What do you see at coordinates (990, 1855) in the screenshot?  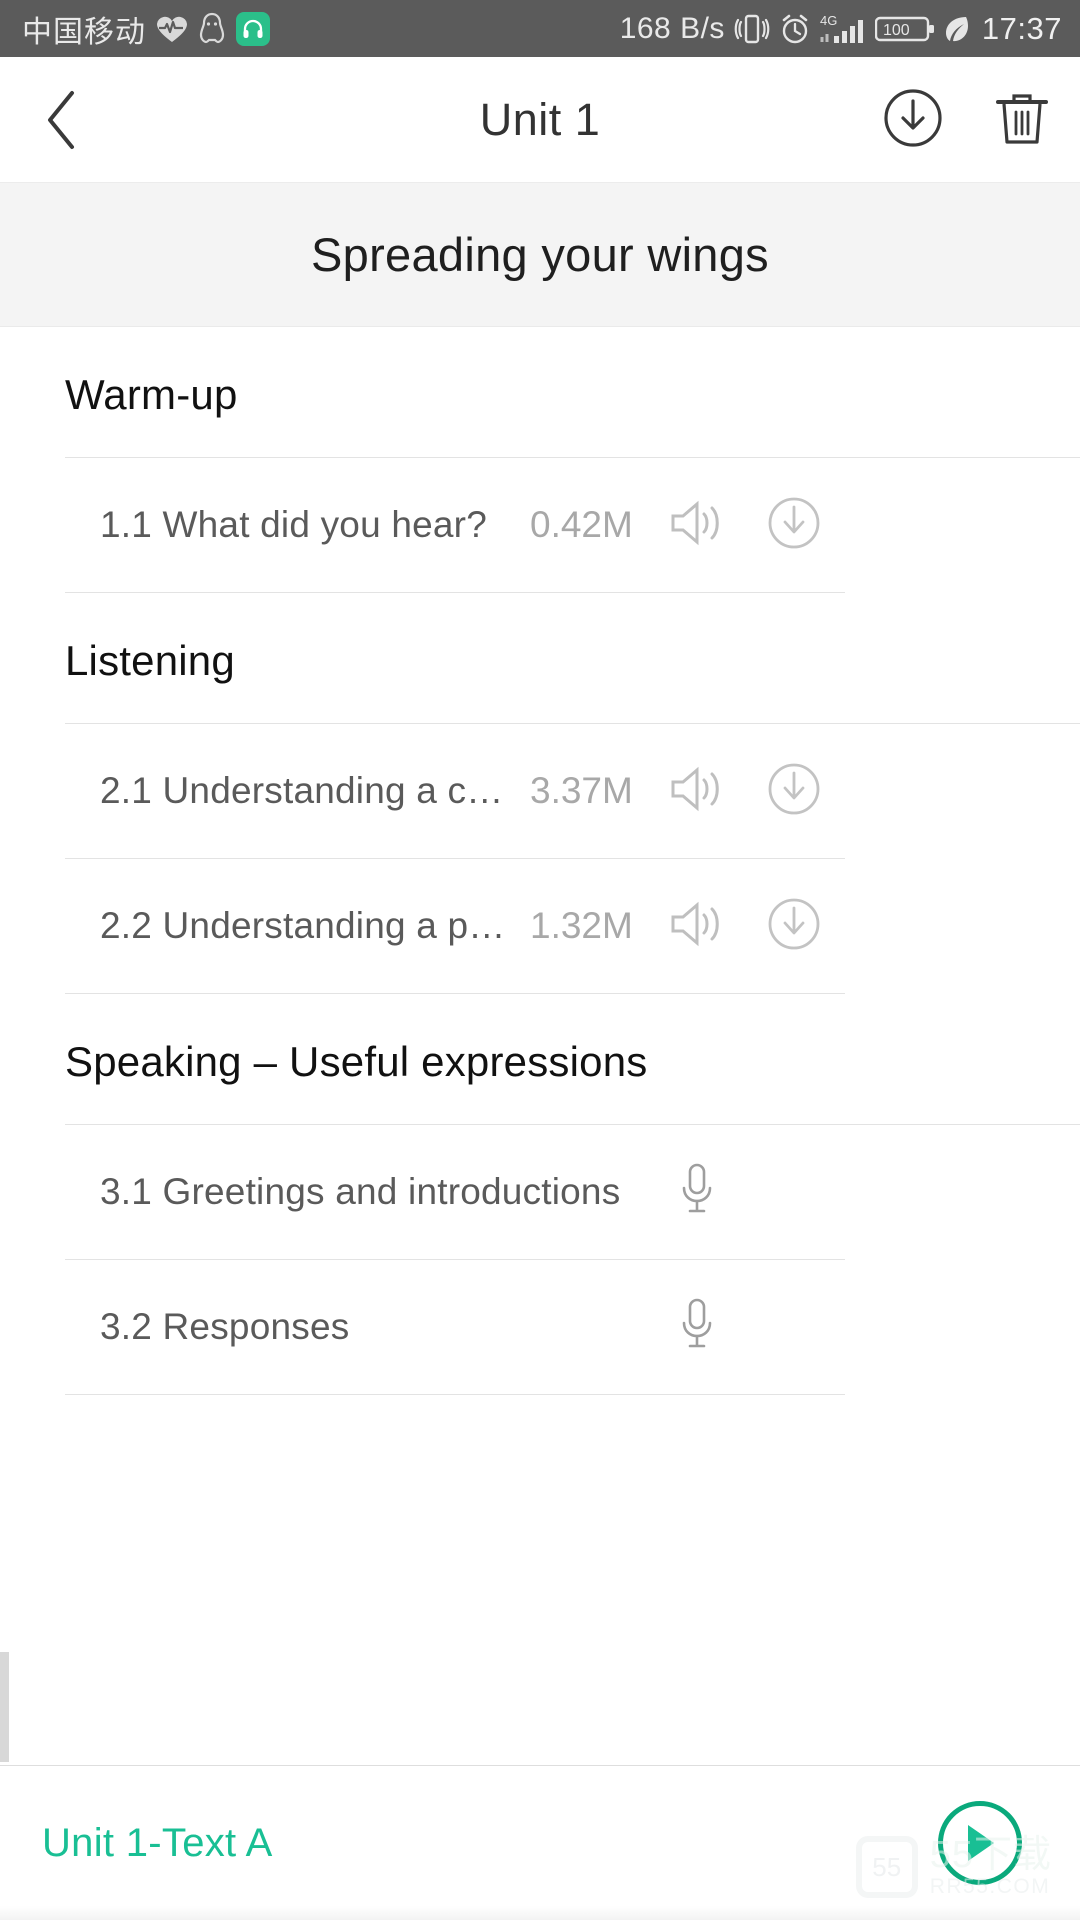 I see `watermark-main: 55下载` at bounding box center [990, 1855].